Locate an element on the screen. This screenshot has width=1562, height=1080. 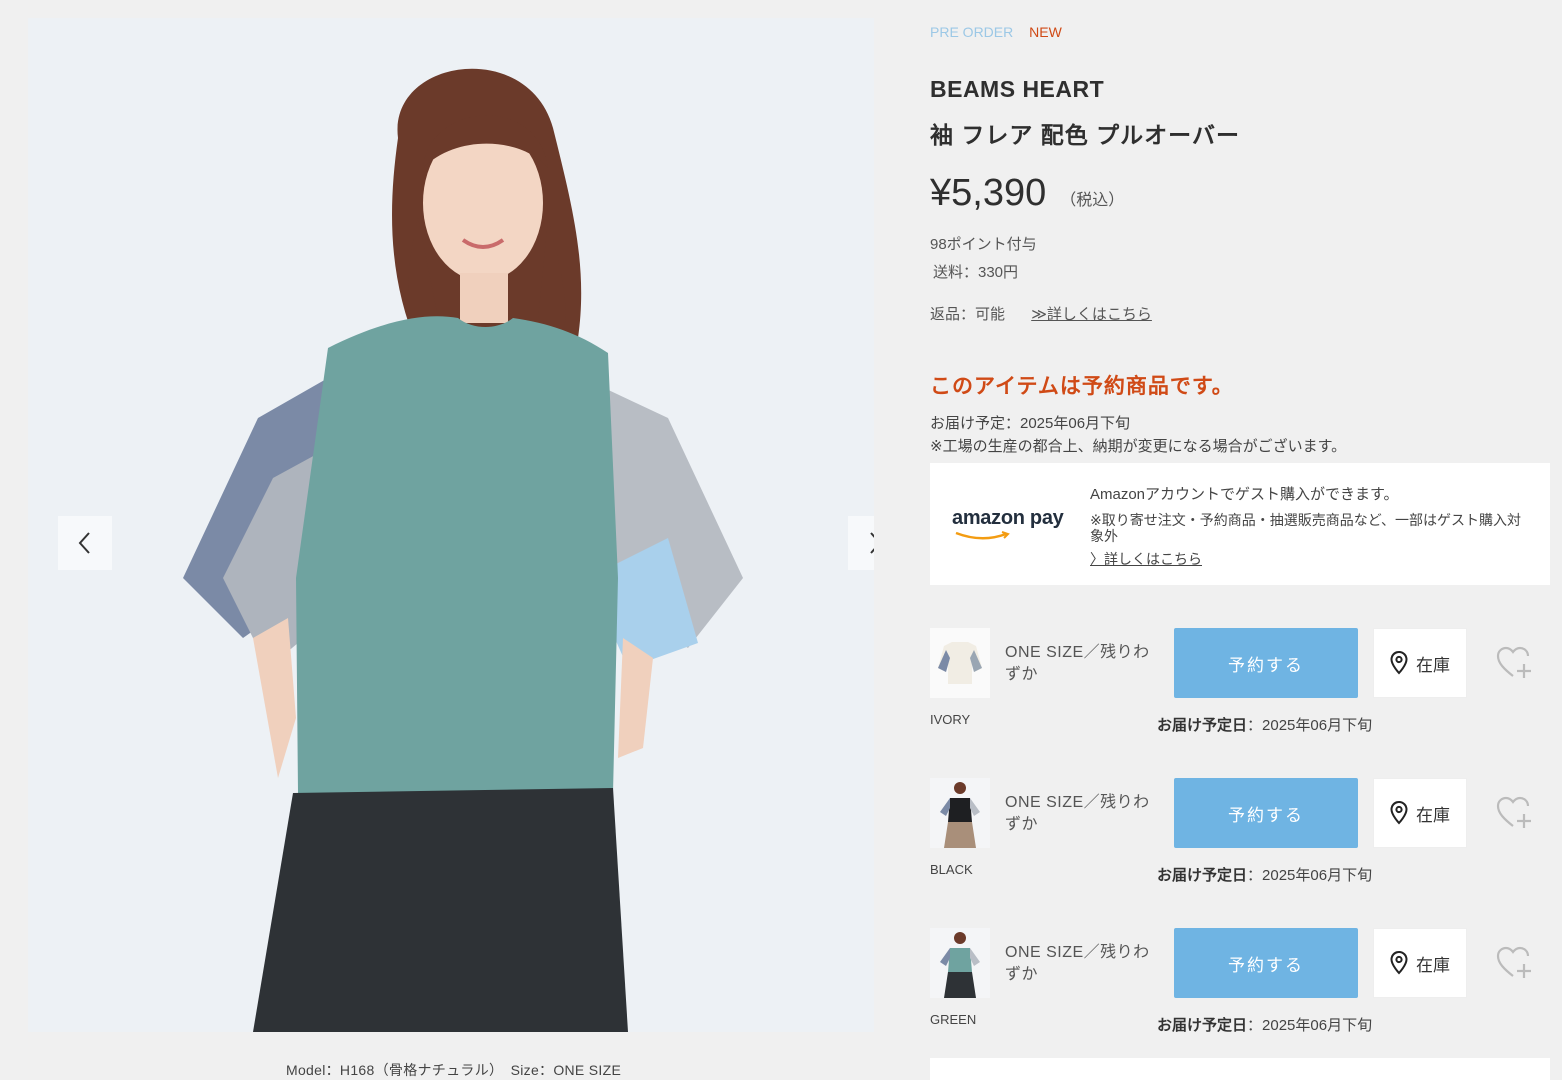
amazon-pay-logo-text: amazon pay is located at coordinates (1008, 518).